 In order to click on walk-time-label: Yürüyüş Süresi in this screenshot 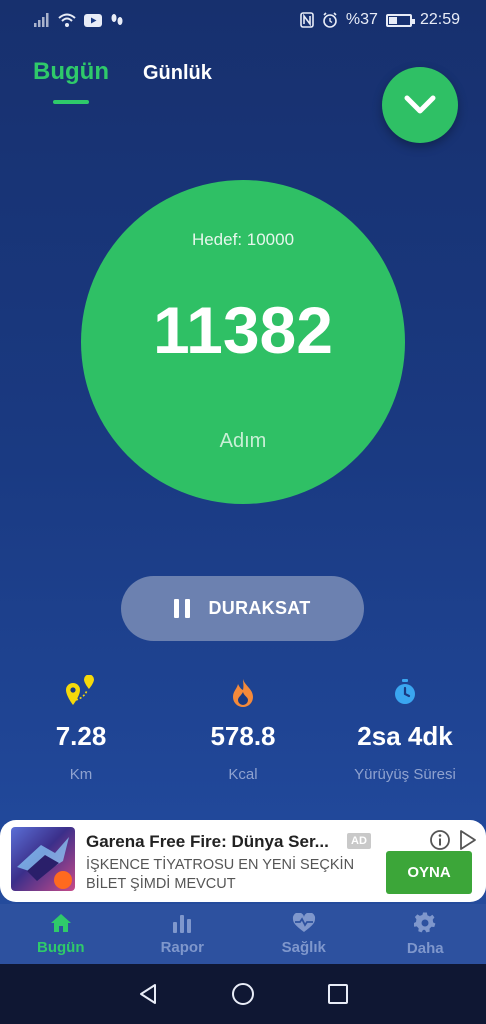, I will do `click(405, 774)`.